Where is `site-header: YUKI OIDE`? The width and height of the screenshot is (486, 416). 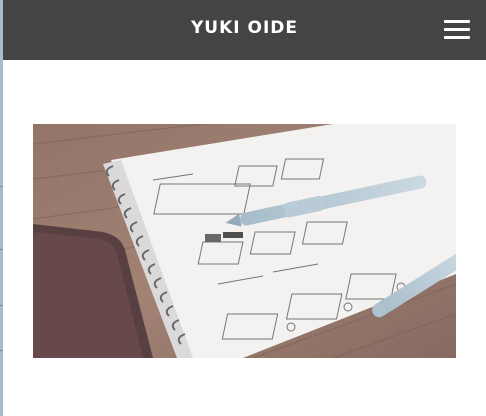
site-header: YUKI OIDE is located at coordinates (244, 30).